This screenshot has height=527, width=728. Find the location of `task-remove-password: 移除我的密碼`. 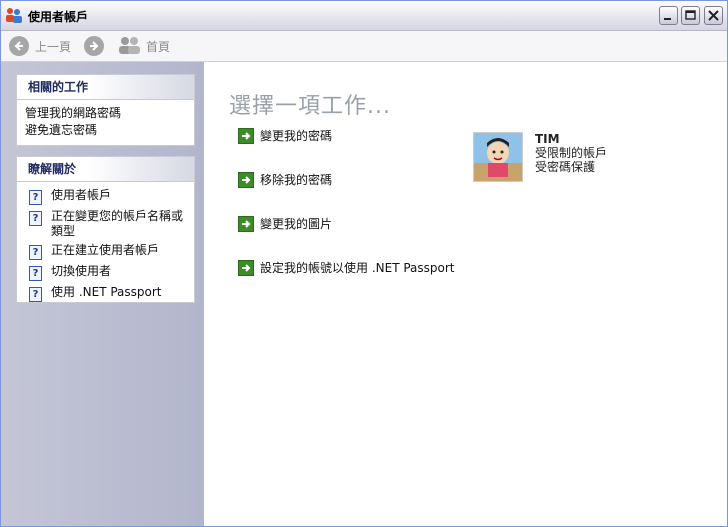

task-remove-password: 移除我的密碼 is located at coordinates (285, 179).